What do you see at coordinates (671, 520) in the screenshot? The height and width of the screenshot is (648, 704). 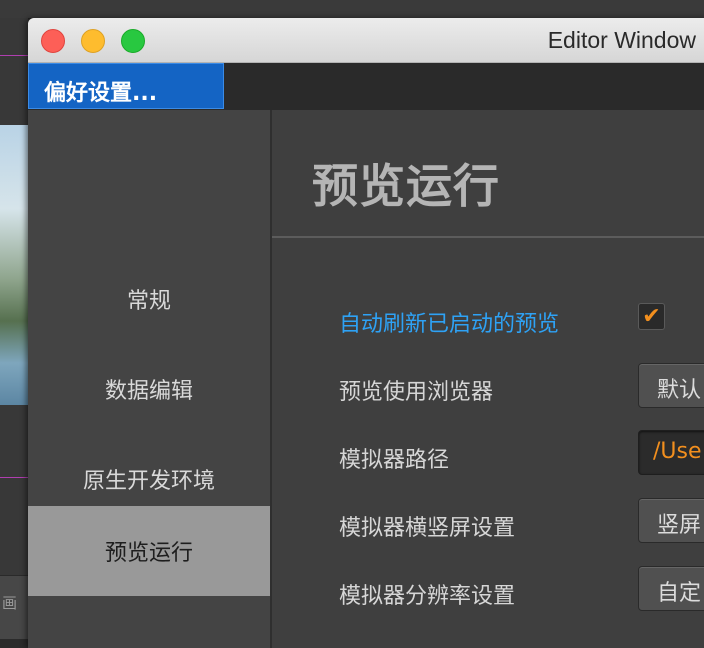 I see `simulator-orientation-dropdown: 竖屏` at bounding box center [671, 520].